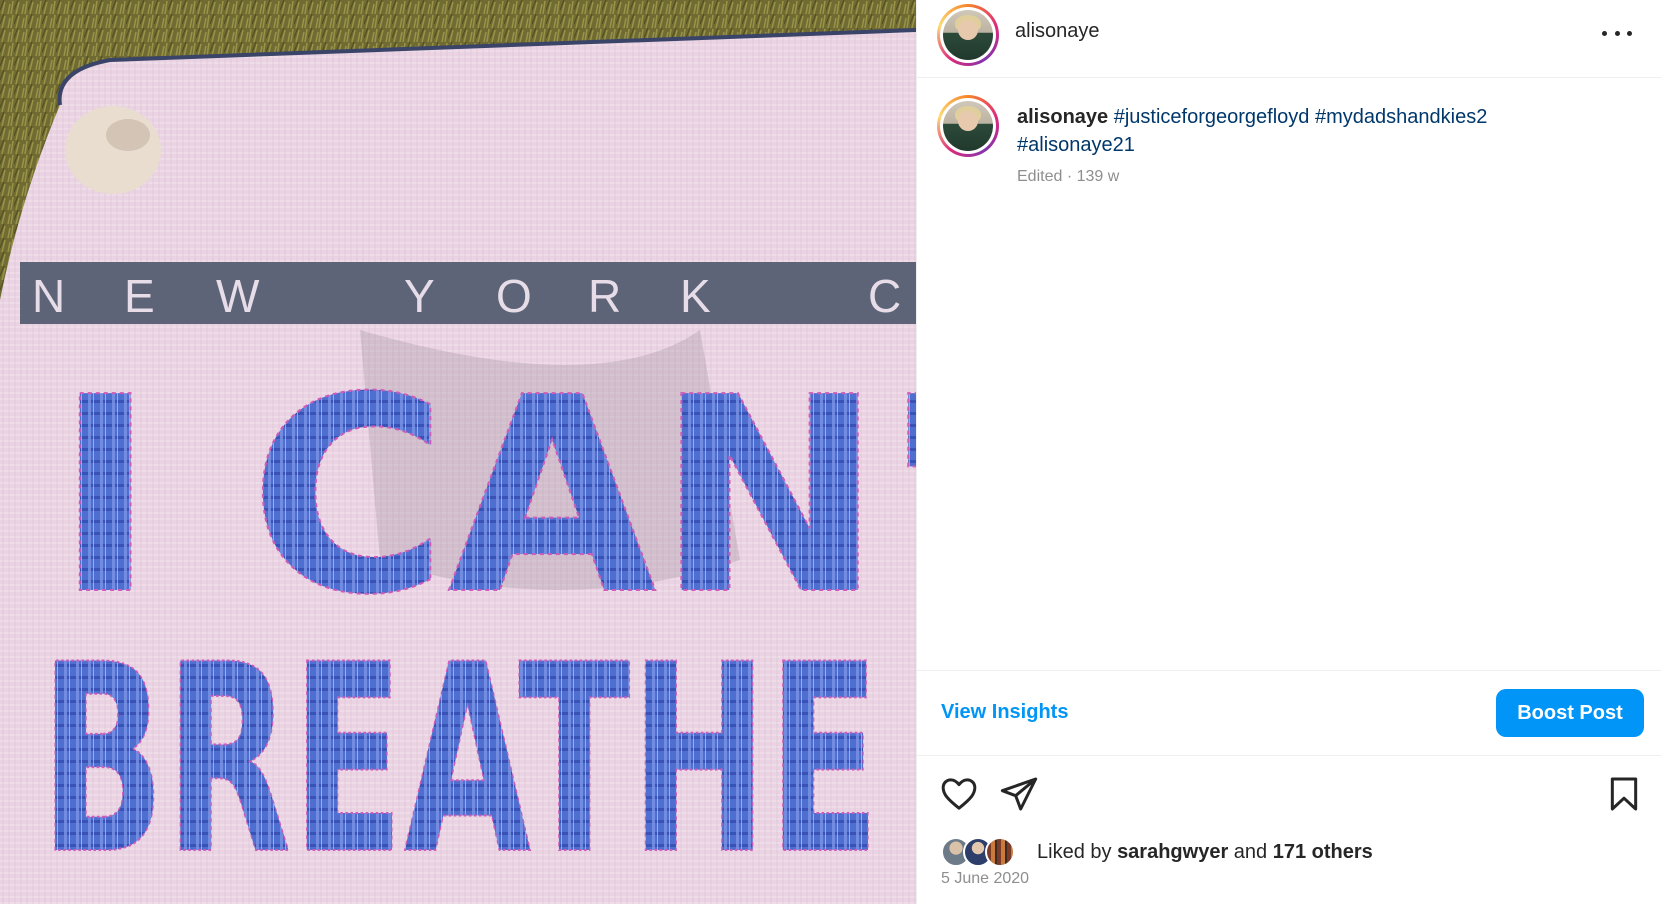  What do you see at coordinates (968, 126) in the screenshot?
I see `caption-avatar` at bounding box center [968, 126].